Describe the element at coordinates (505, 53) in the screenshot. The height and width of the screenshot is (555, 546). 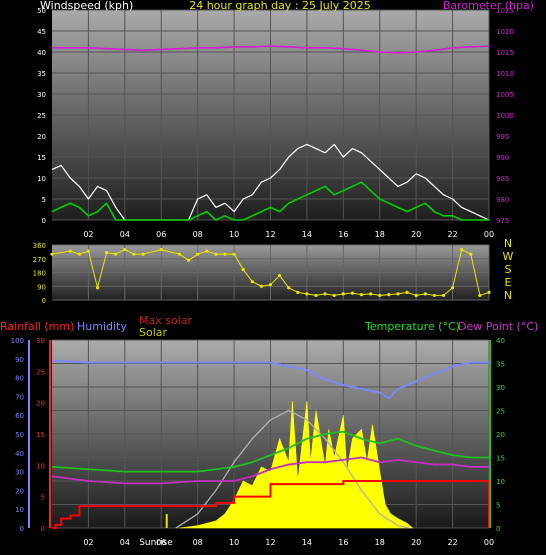
I see `barometer-tick: 1015` at that location.